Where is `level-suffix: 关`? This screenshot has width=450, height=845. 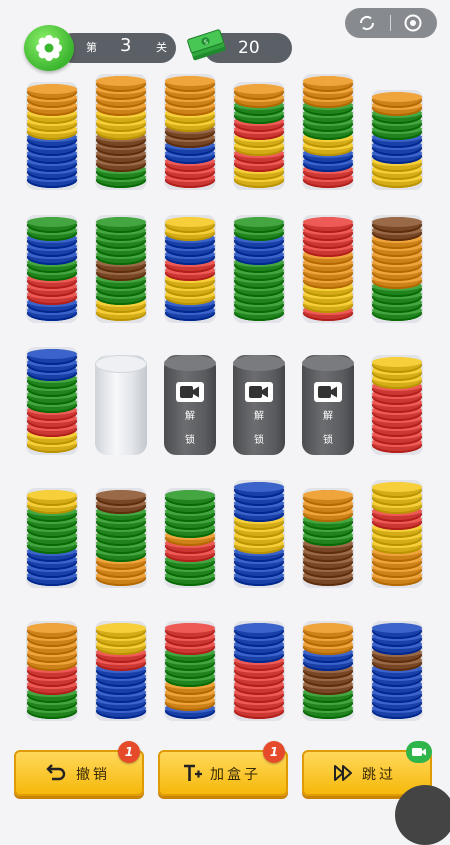 level-suffix: 关 is located at coordinates (161, 47).